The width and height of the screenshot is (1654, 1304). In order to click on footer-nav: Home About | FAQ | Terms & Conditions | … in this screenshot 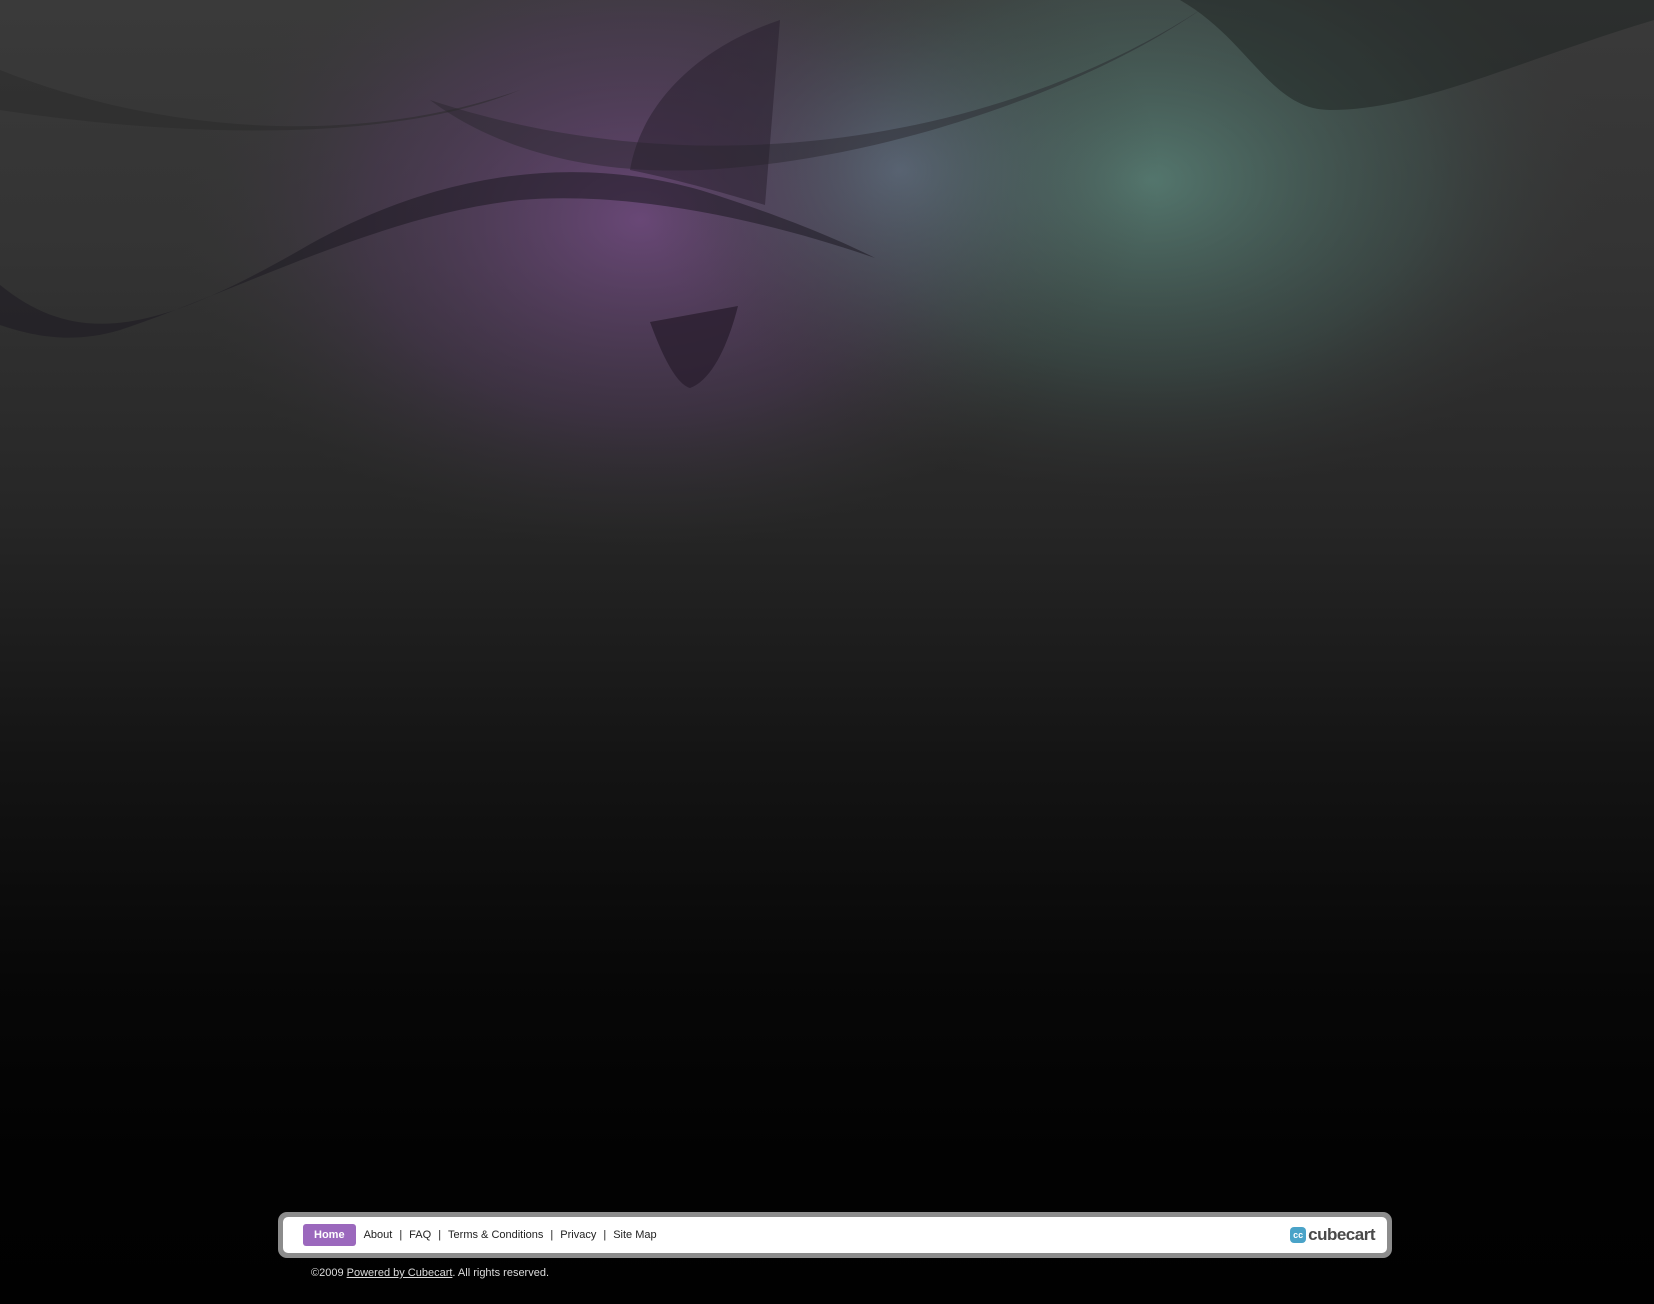, I will do `click(480, 1235)`.